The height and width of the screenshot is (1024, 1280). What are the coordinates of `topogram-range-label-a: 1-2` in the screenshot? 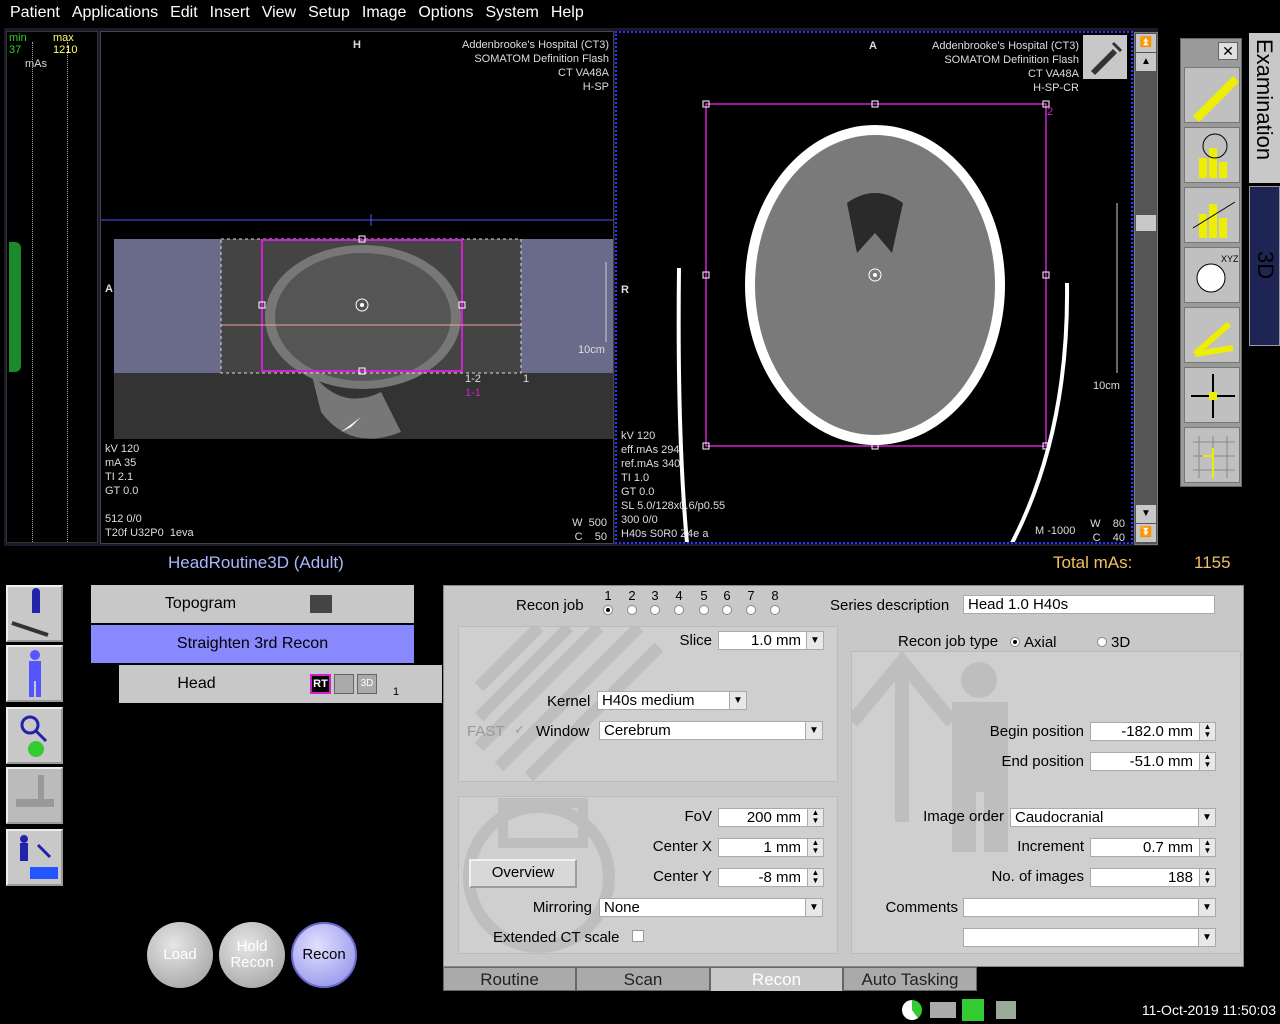 It's located at (473, 379).